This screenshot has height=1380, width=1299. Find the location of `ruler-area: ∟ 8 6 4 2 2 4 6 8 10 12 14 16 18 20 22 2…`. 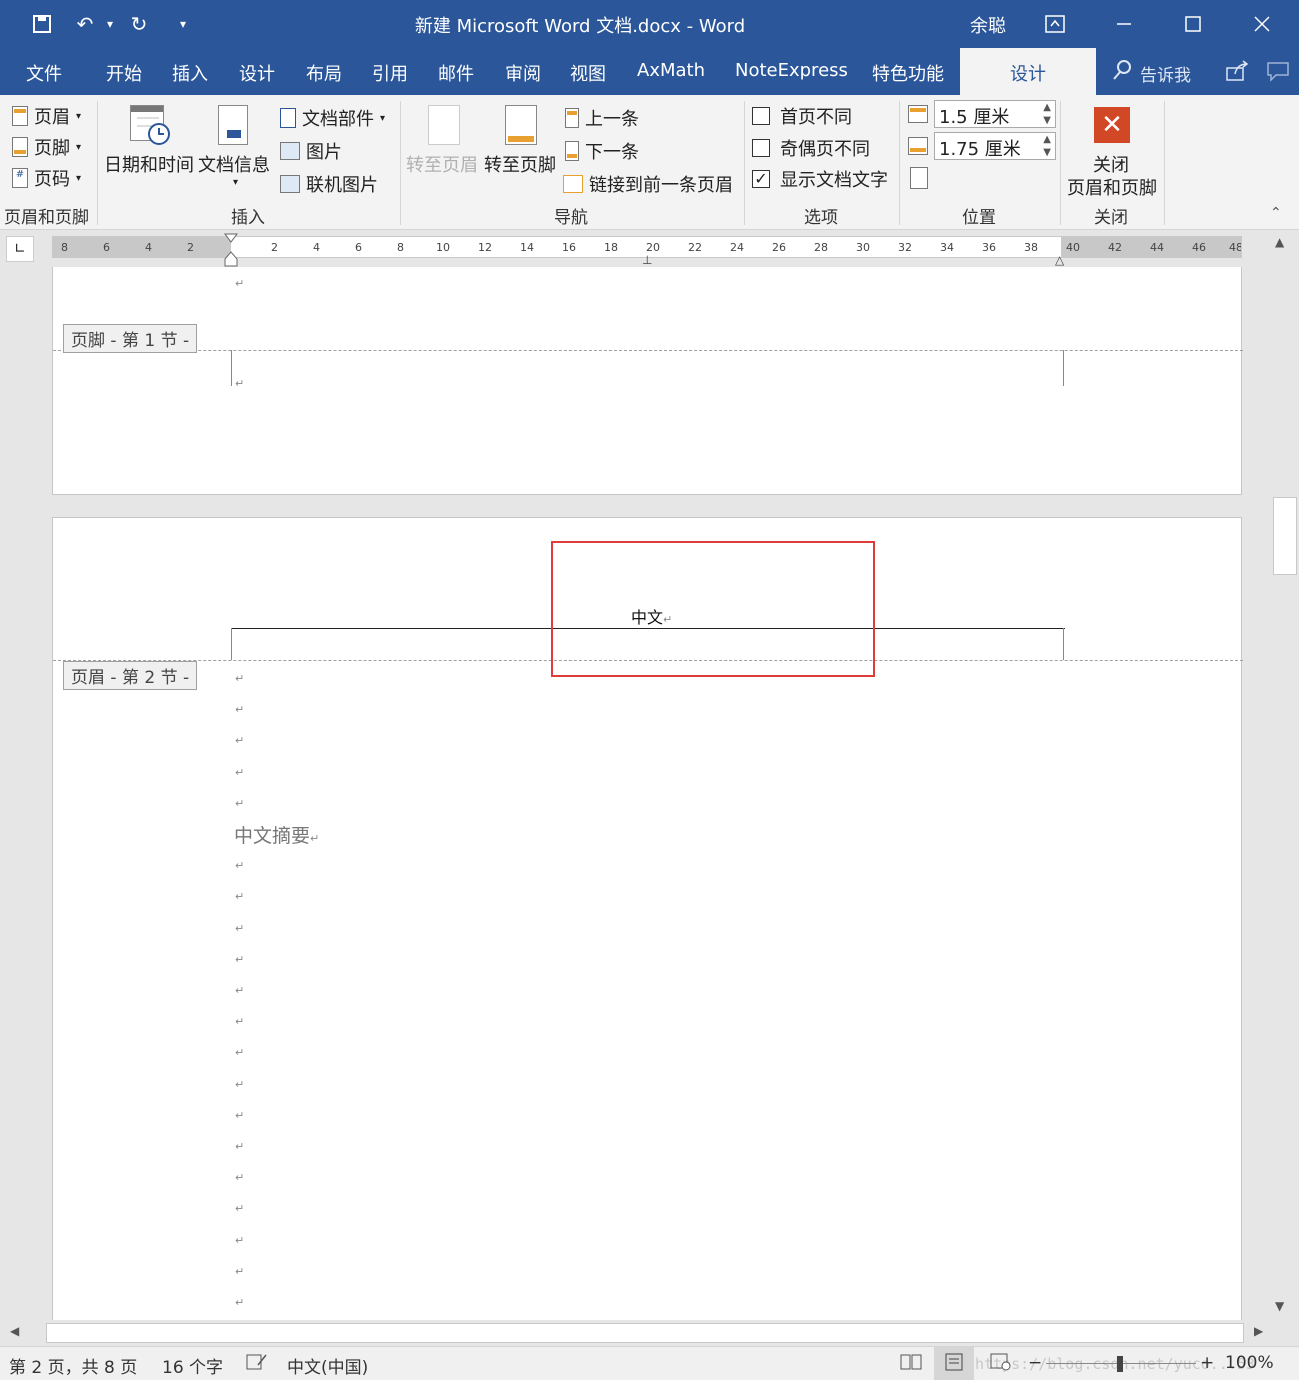

ruler-area: ∟ 8 6 4 2 2 4 6 8 10 12 14 16 18 20 22 2… is located at coordinates (636, 249).